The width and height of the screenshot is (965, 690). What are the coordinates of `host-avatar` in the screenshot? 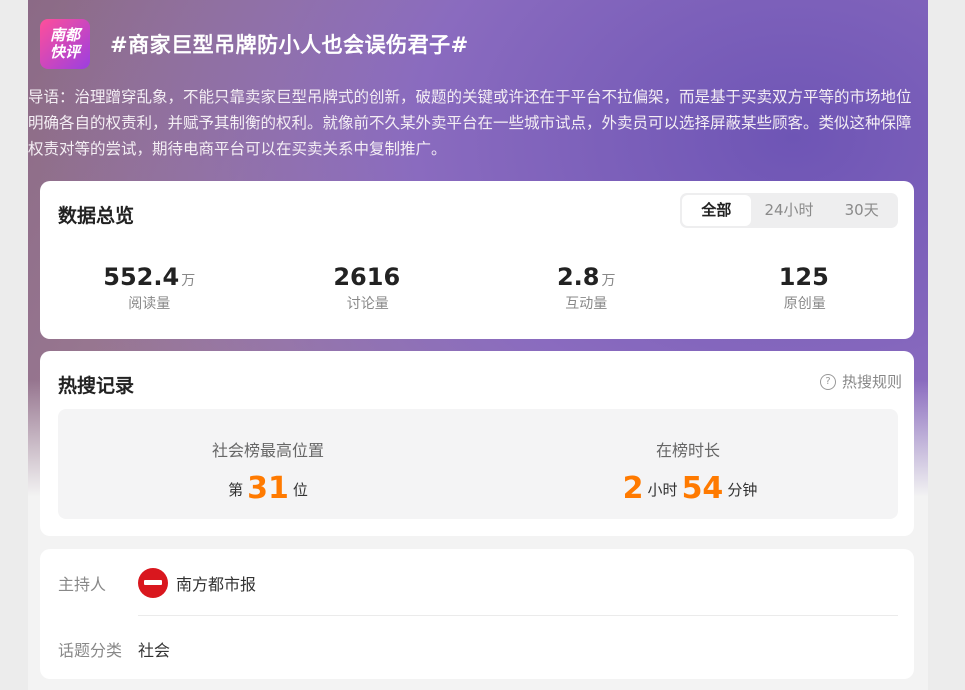 It's located at (153, 583).